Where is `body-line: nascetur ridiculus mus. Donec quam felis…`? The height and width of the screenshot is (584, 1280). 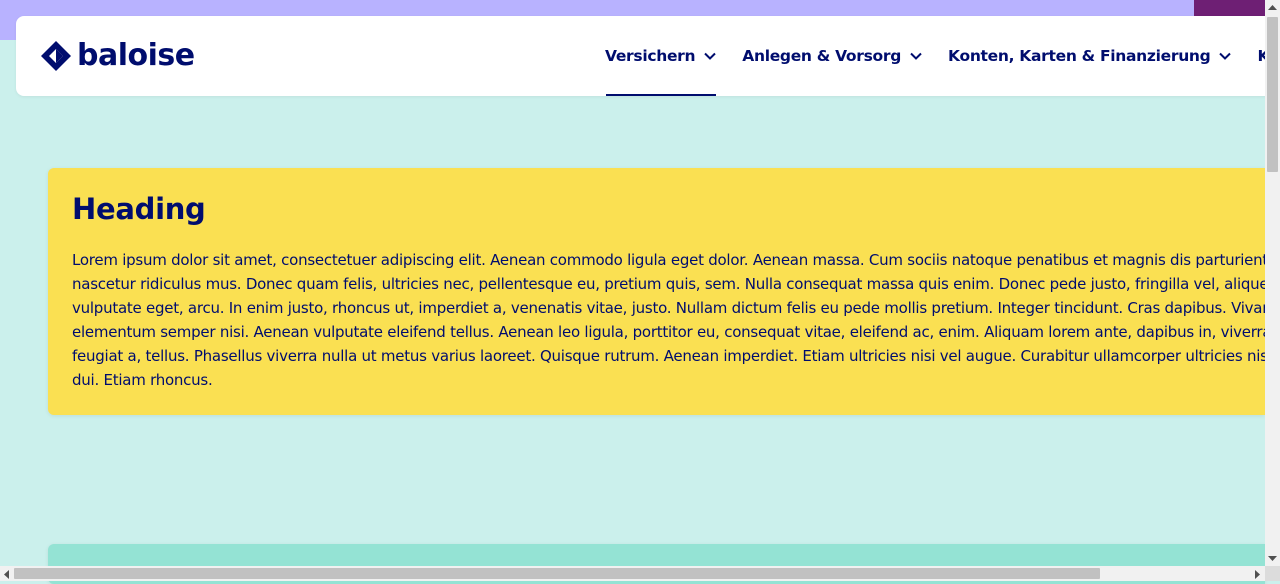
body-line: nascetur ridiculus mus. Donec quam felis… is located at coordinates (668, 284).